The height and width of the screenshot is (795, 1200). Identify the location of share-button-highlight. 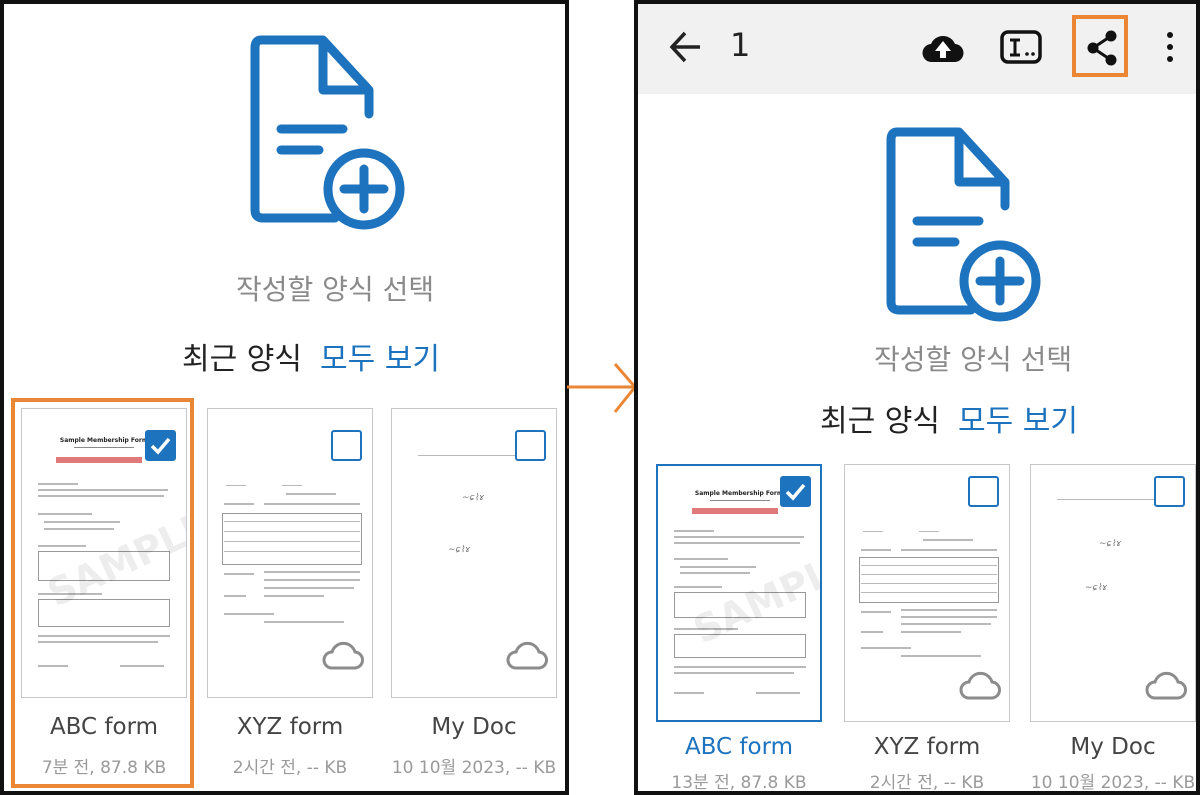
(1100, 46).